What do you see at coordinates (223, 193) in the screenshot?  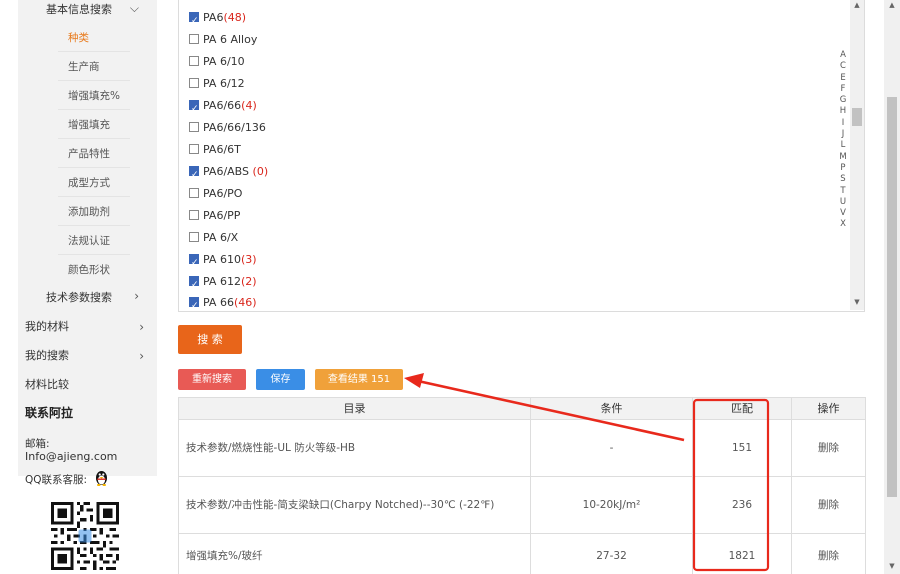 I see `option-name: PA6/PO` at bounding box center [223, 193].